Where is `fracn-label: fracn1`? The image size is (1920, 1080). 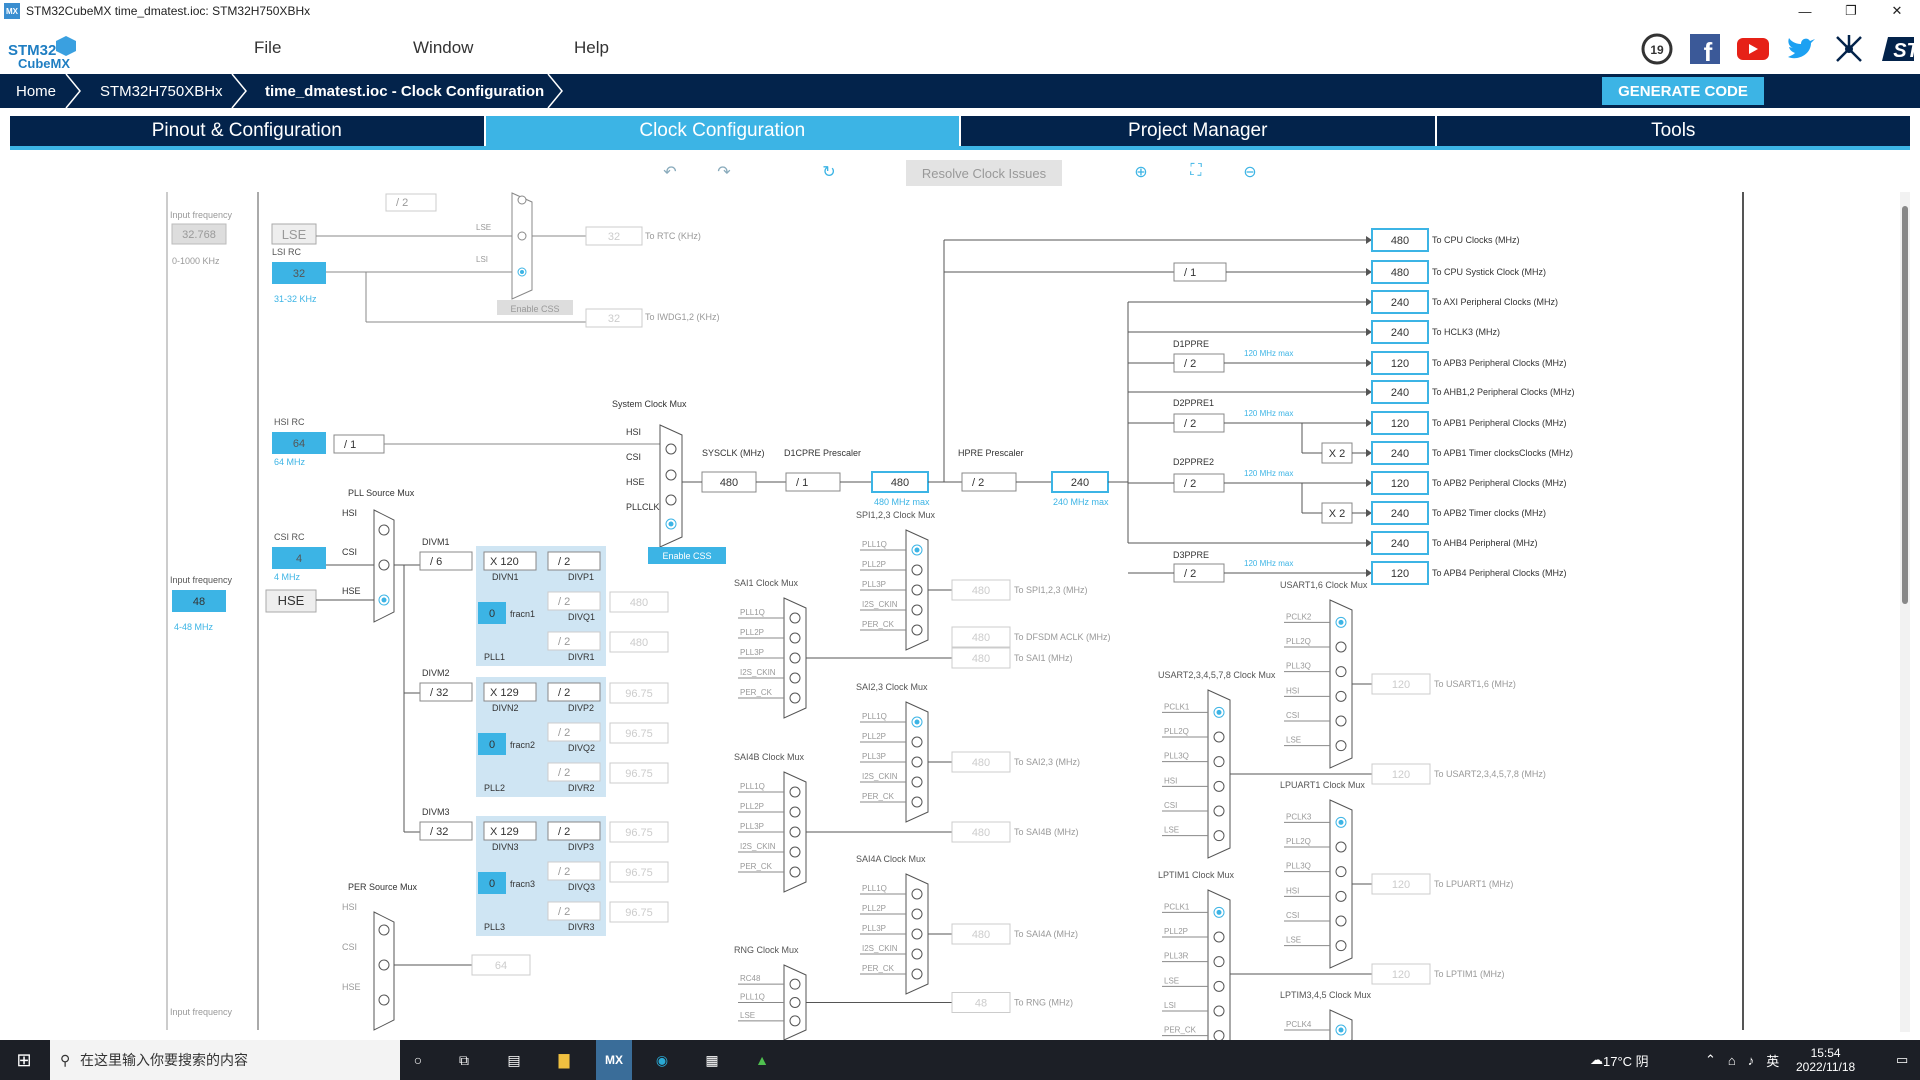 fracn-label: fracn1 is located at coordinates (522, 614).